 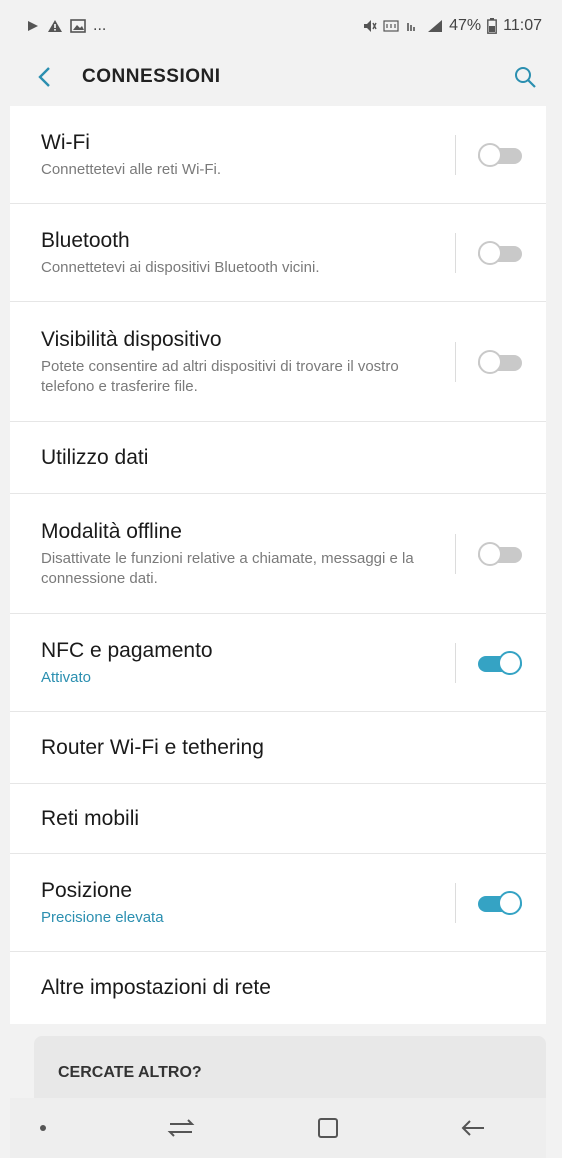 What do you see at coordinates (130, 1072) in the screenshot?
I see `looking-for-more-title: CERCATE ALTRO?` at bounding box center [130, 1072].